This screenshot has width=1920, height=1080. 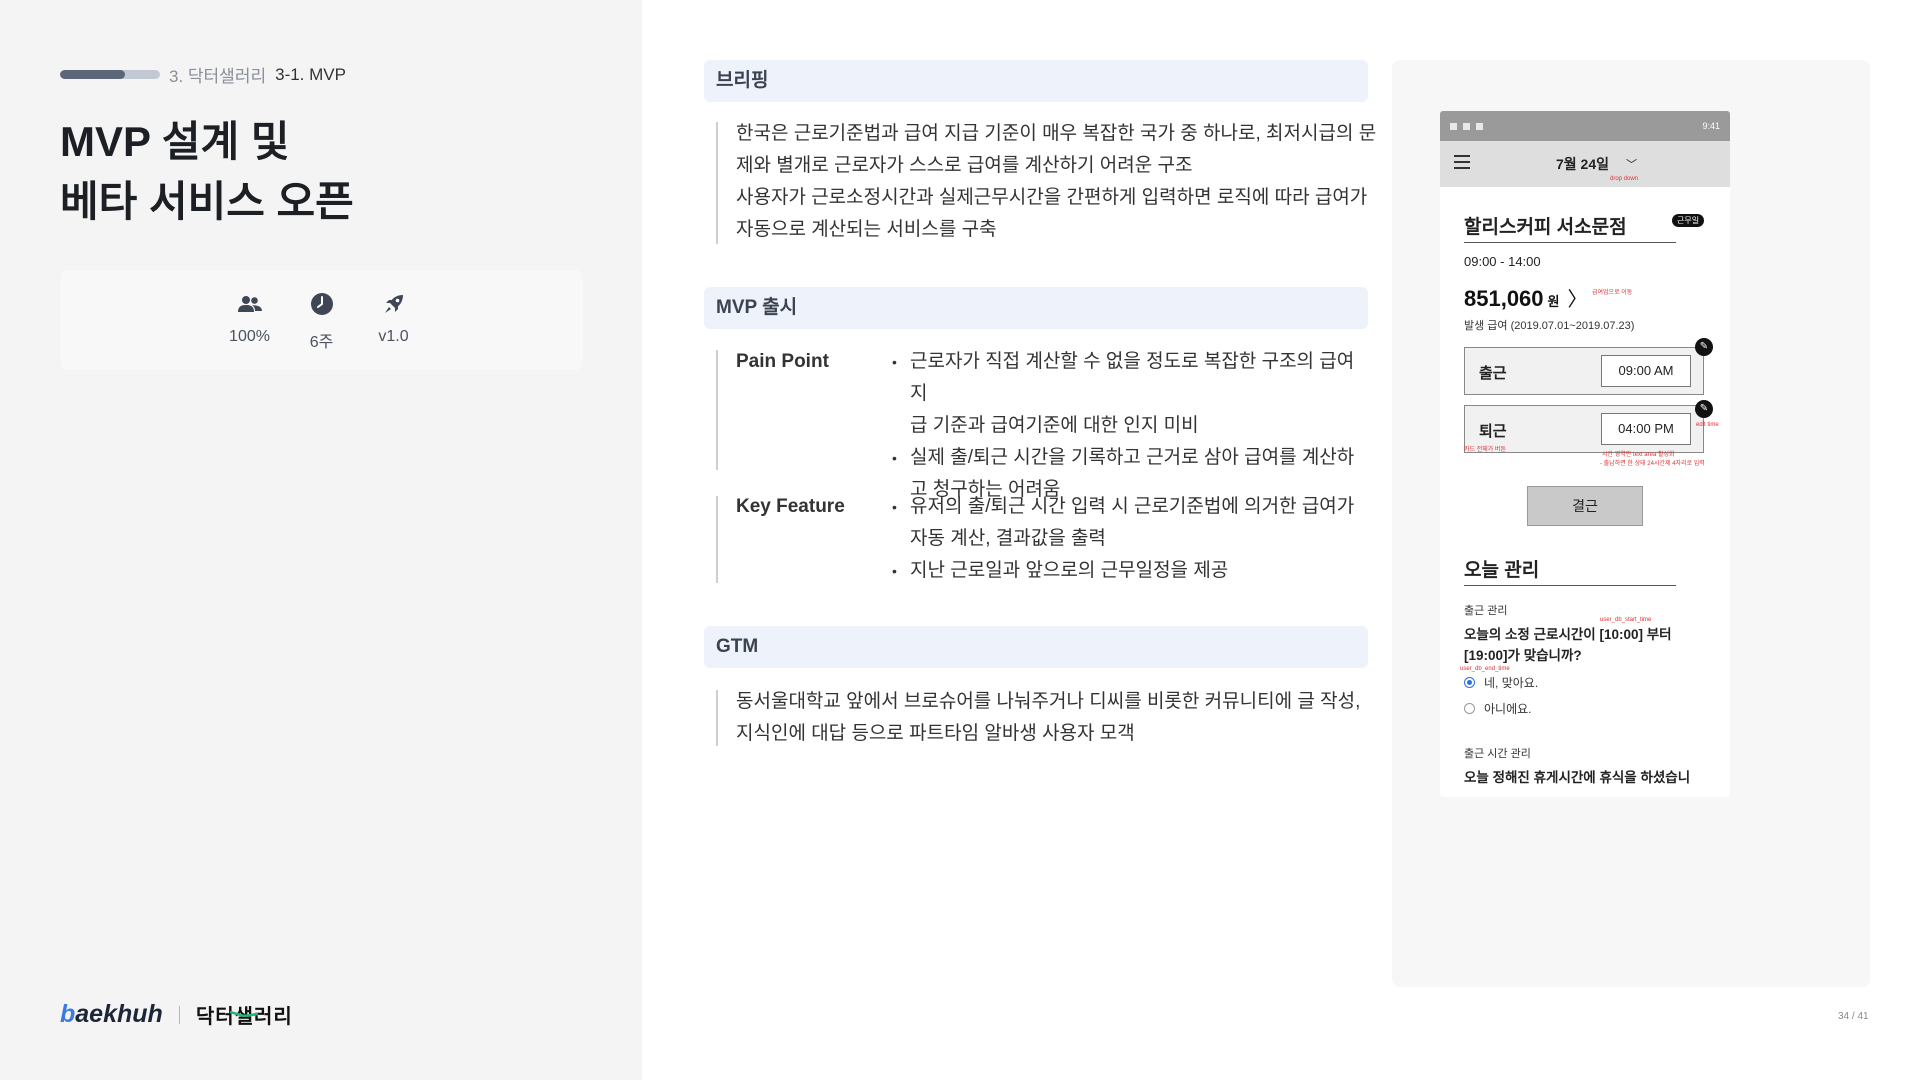 I want to click on list-item-line: 근로자가 직접 계산할 수 없을 정도로 복잡한 구조의 급여지, so click(x=1132, y=377).